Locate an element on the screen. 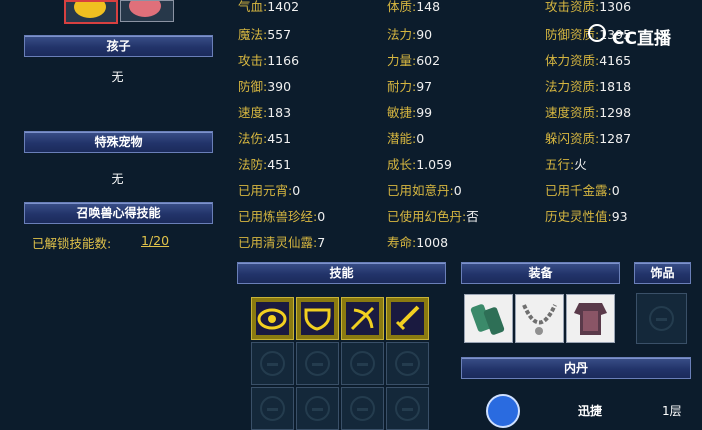 The width and height of the screenshot is (702, 430). stat-item: 力量:602 is located at coordinates (413, 59).